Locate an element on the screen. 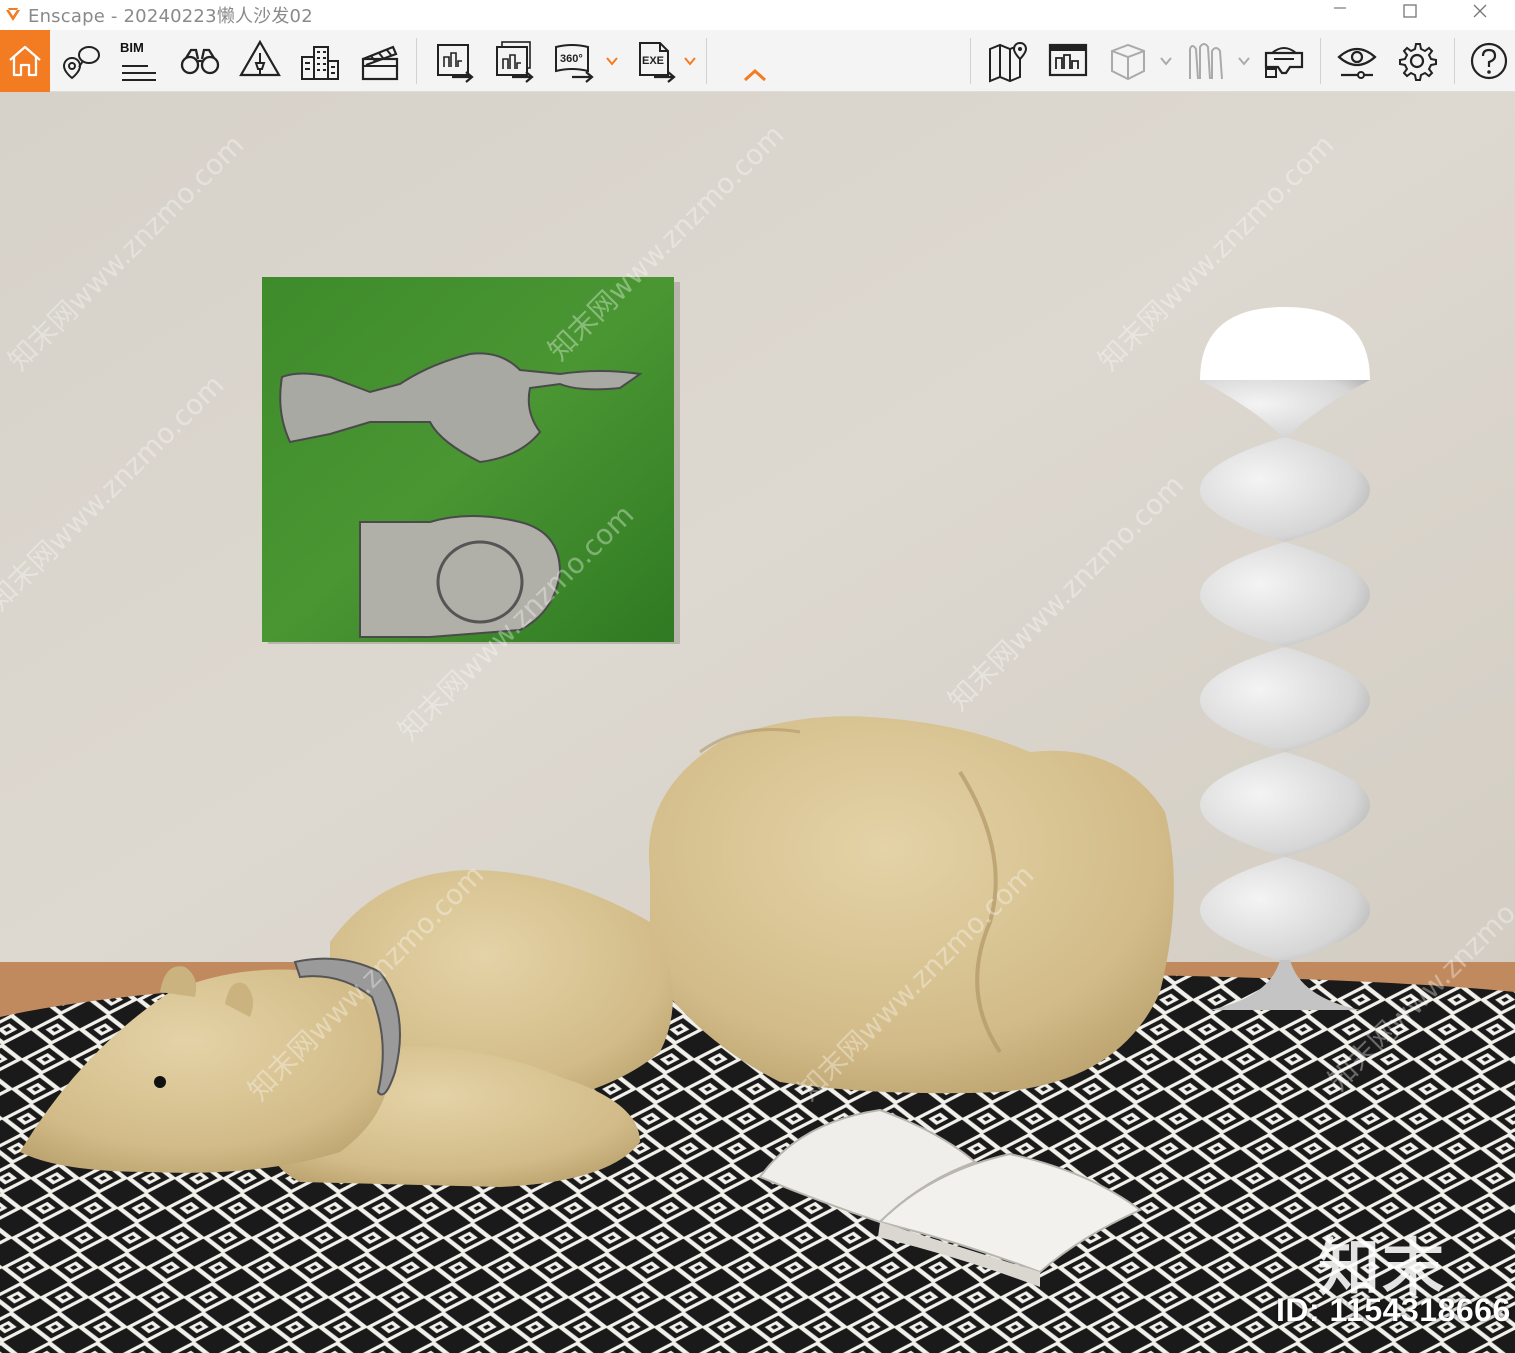 The image size is (1515, 1353). eye-visual-settings-icon is located at coordinates (1357, 63).